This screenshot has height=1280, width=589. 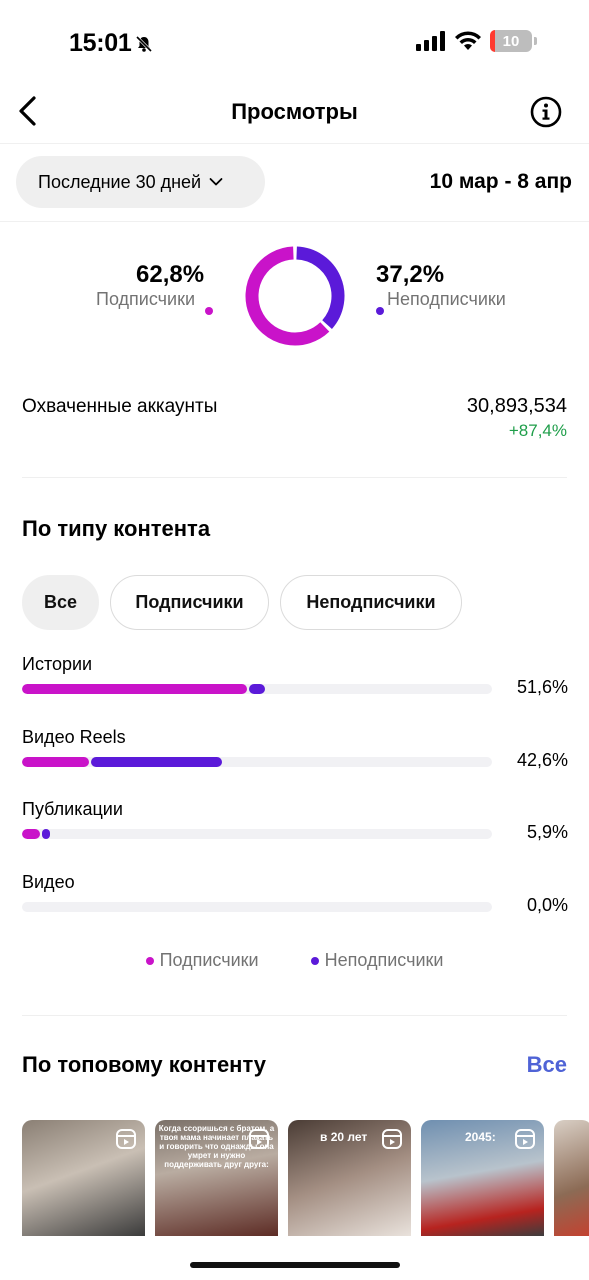 I want to click on subscribers-label: Подписчики, so click(x=146, y=299).